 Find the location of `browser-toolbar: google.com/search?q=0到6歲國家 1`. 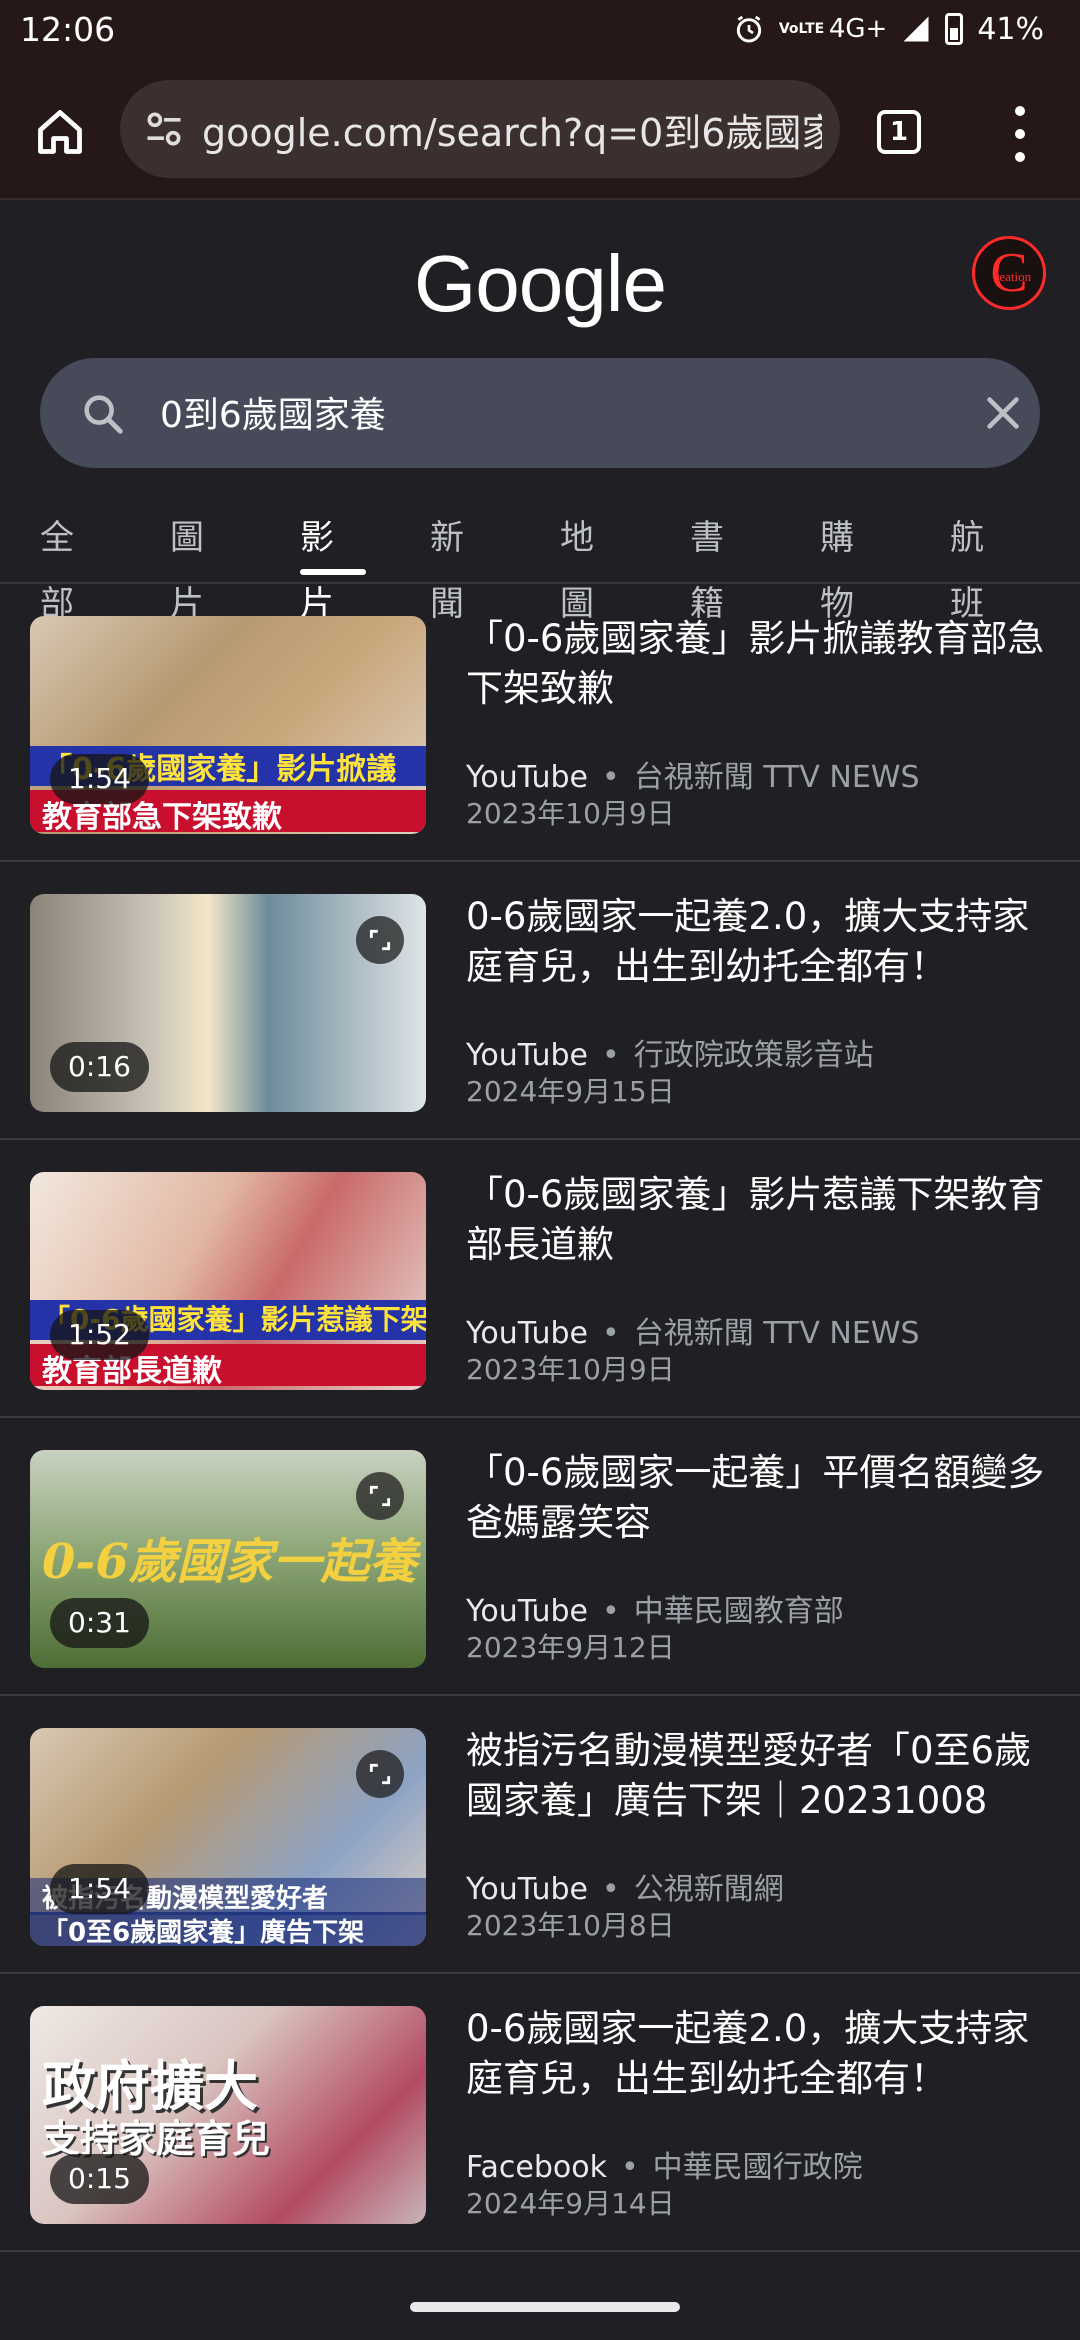

browser-toolbar: google.com/search?q=0到6歲國家 1 is located at coordinates (540, 129).